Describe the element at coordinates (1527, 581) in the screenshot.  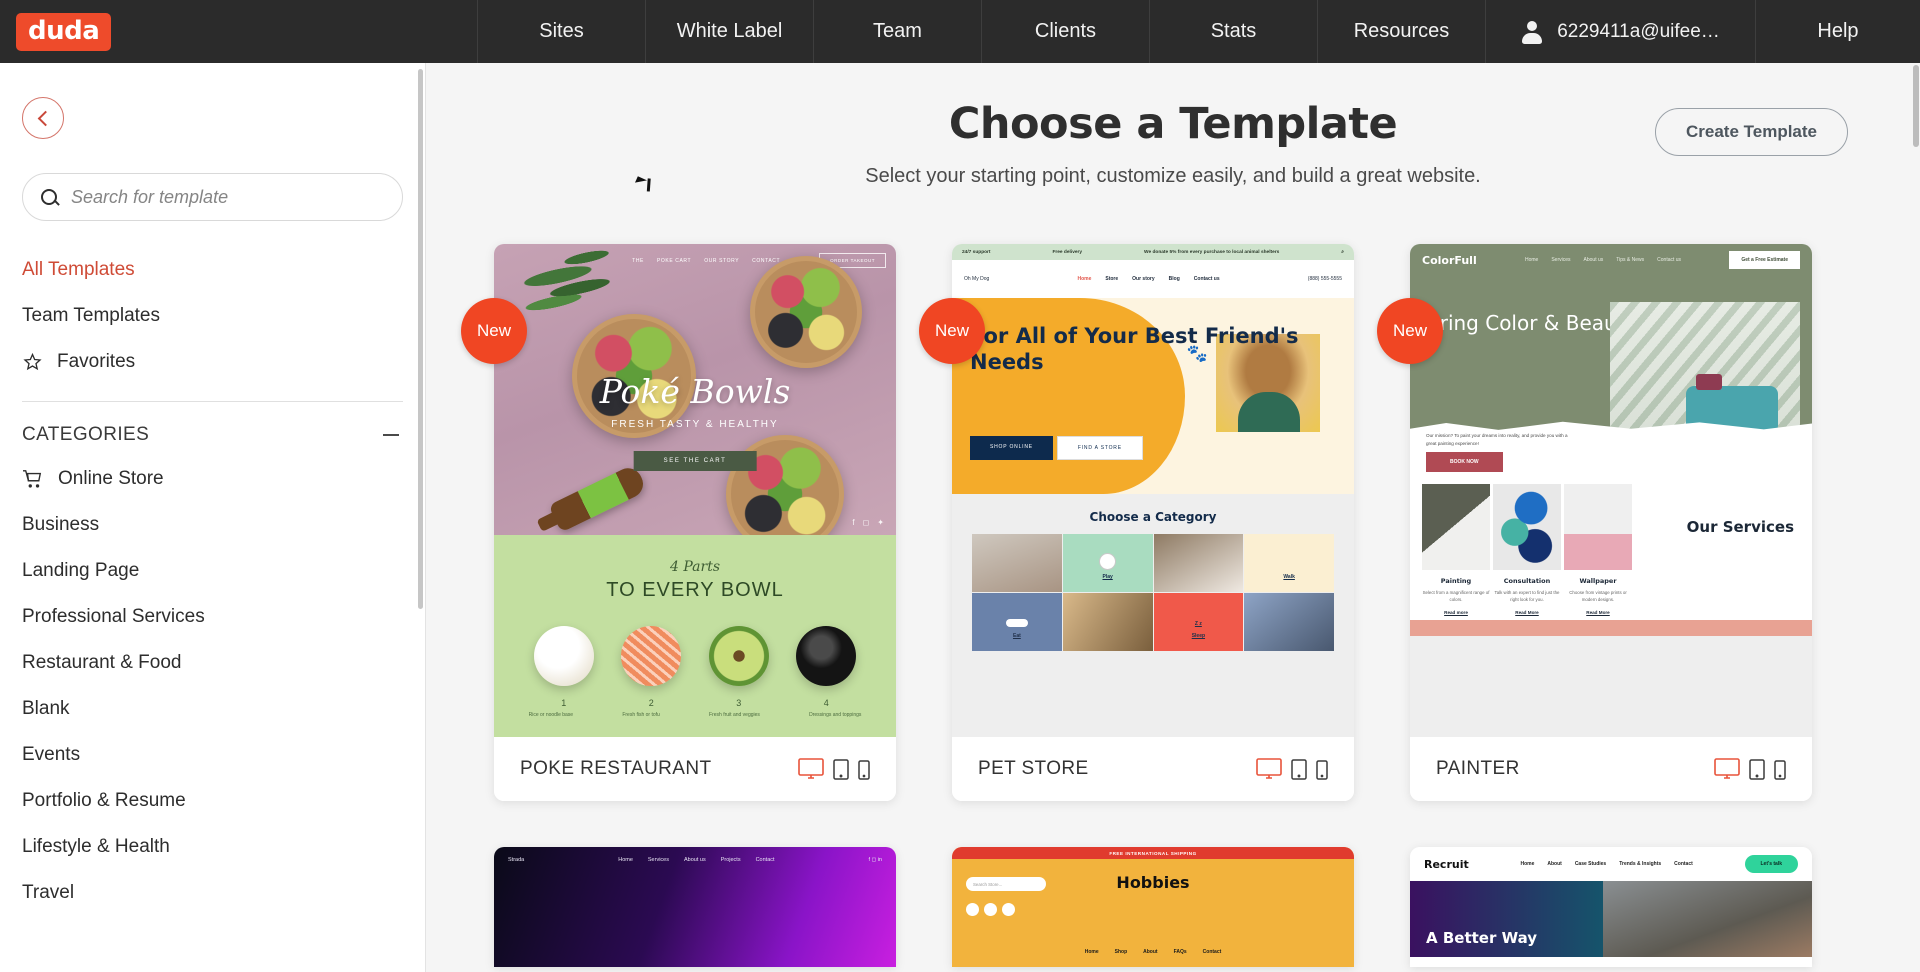
I see `service-title: Consultation` at that location.